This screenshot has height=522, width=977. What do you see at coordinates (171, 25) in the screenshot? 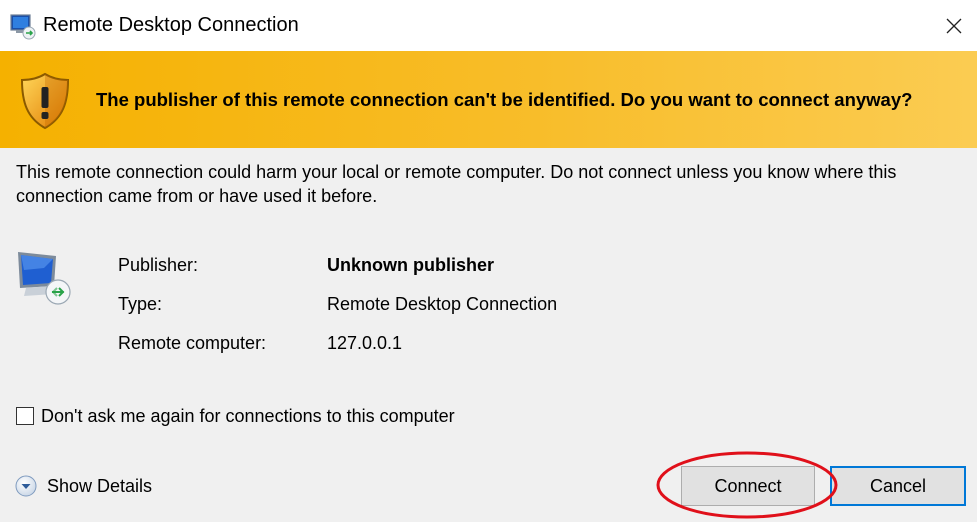
I see `window-title: Remote Desktop Connection` at bounding box center [171, 25].